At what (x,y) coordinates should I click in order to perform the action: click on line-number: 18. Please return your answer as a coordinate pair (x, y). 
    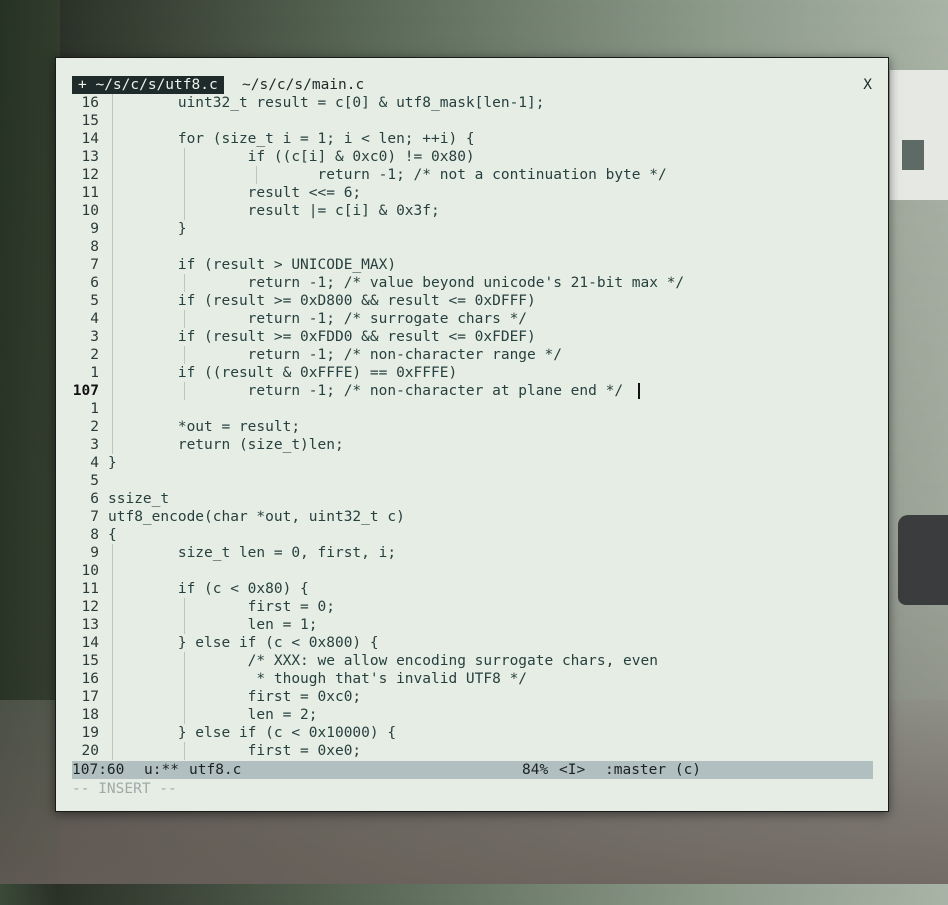
    Looking at the image, I should click on (90, 715).